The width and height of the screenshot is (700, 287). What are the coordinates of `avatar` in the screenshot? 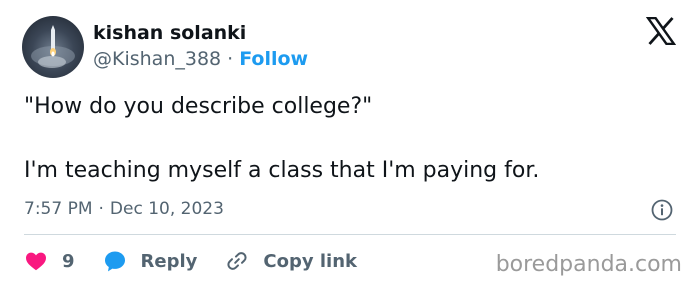 It's located at (53, 47).